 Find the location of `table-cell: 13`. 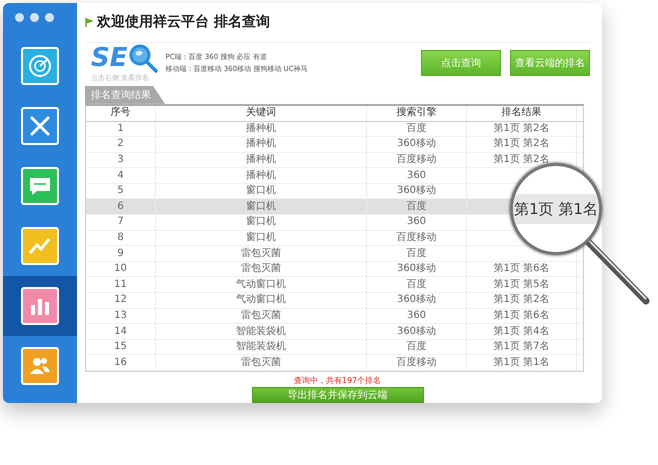

table-cell: 13 is located at coordinates (121, 316).